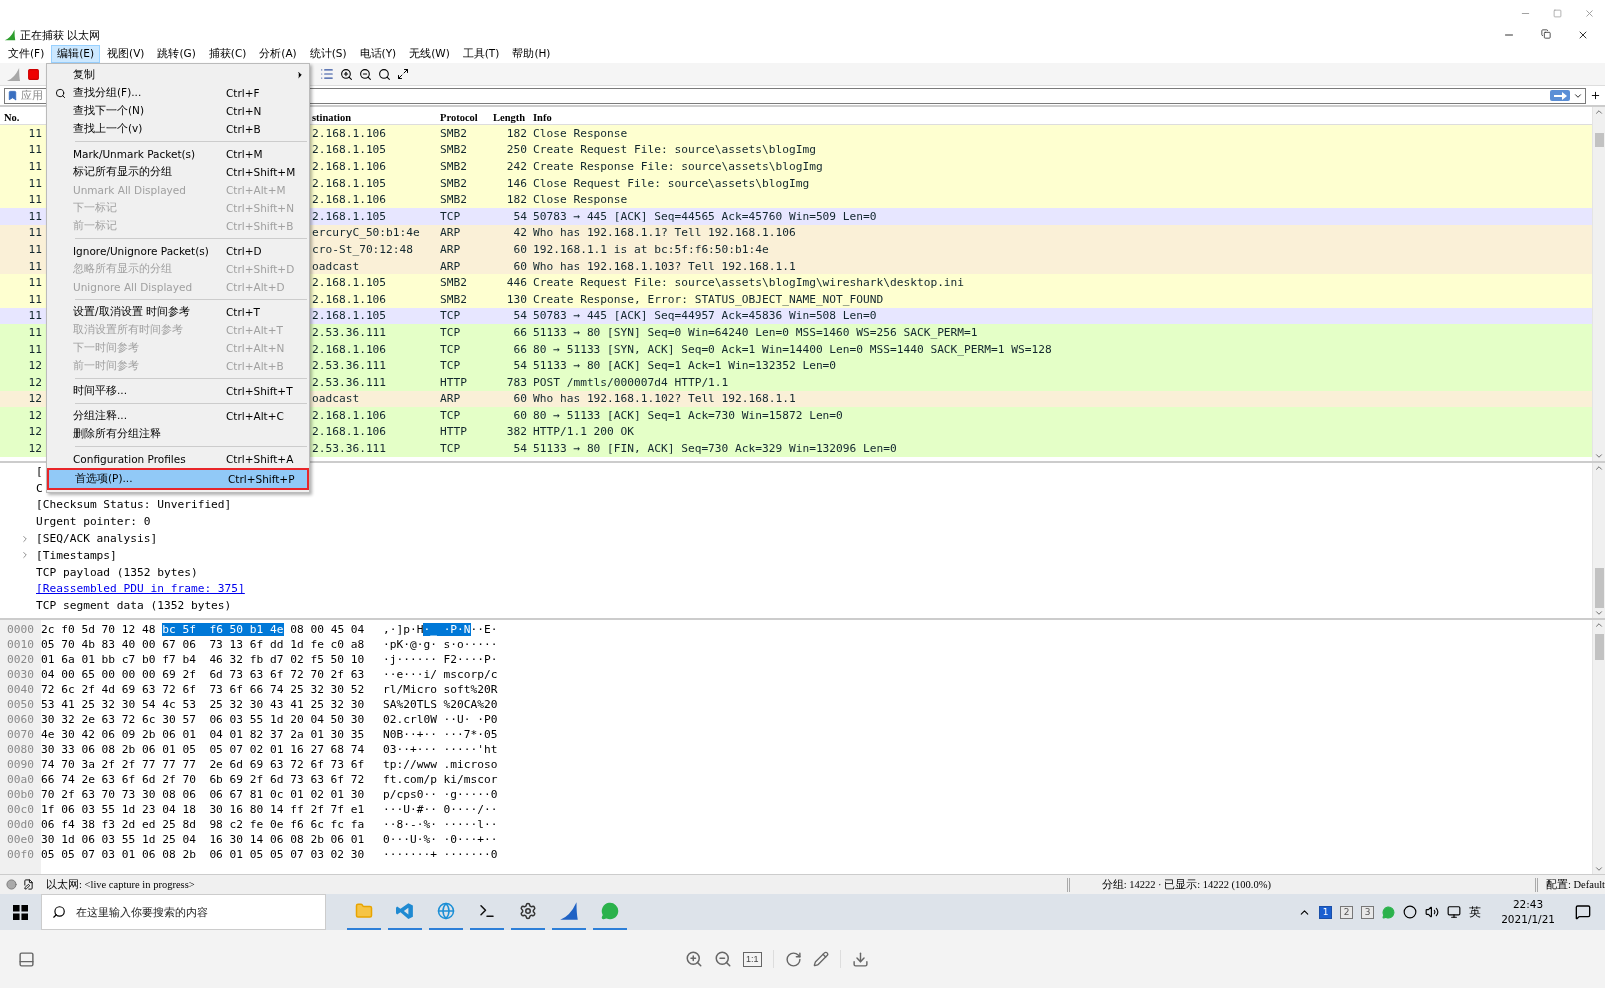  Describe the element at coordinates (1528, 904) in the screenshot. I see `clock-time: 22:43` at that location.